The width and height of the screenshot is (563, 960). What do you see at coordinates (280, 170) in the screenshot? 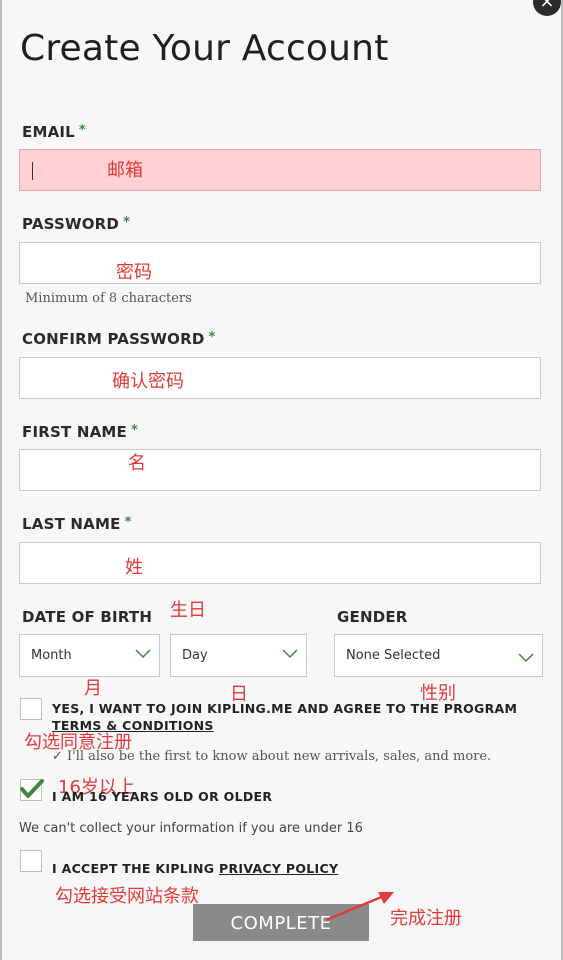
I see `email-field` at bounding box center [280, 170].